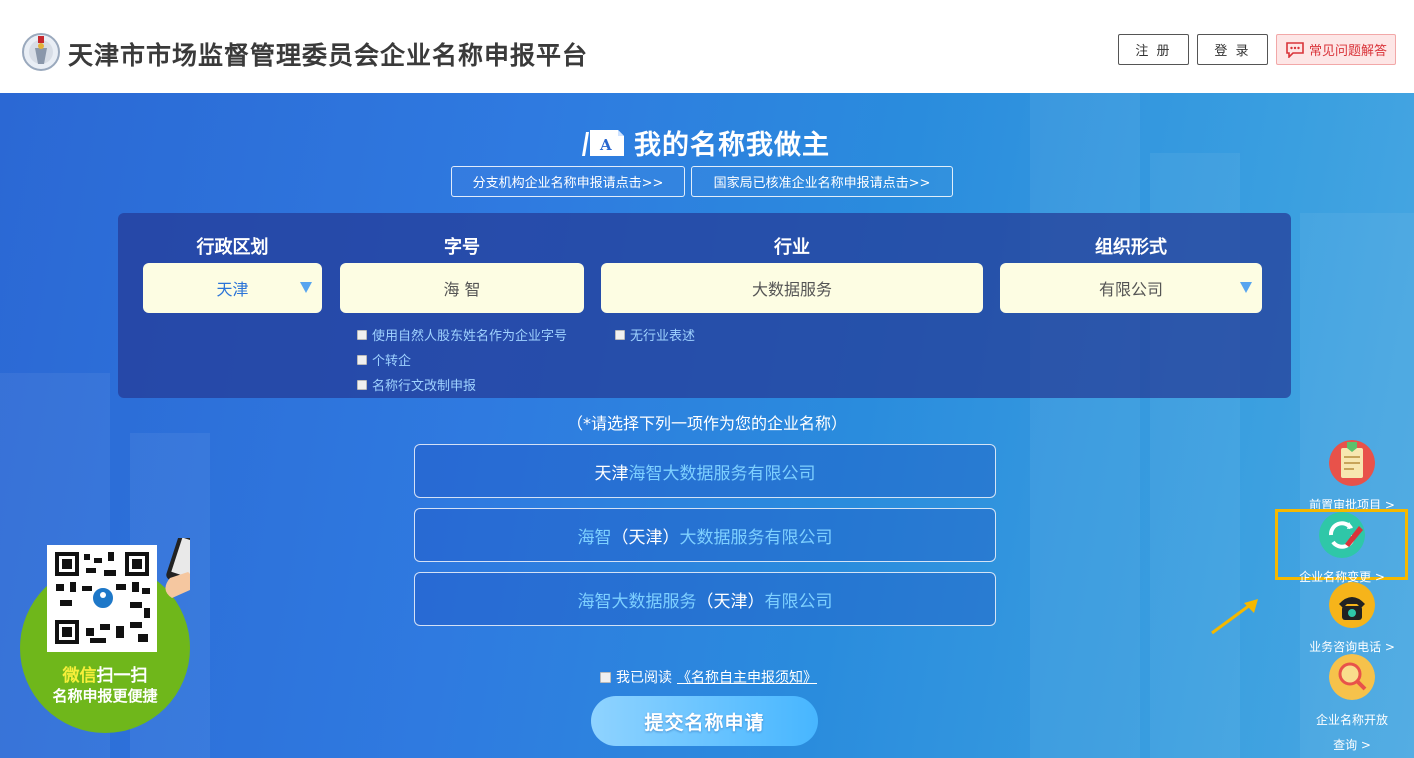  What do you see at coordinates (328, 55) in the screenshot?
I see `site-title: 天津市市场监督管理委员会企业名称申报平台` at bounding box center [328, 55].